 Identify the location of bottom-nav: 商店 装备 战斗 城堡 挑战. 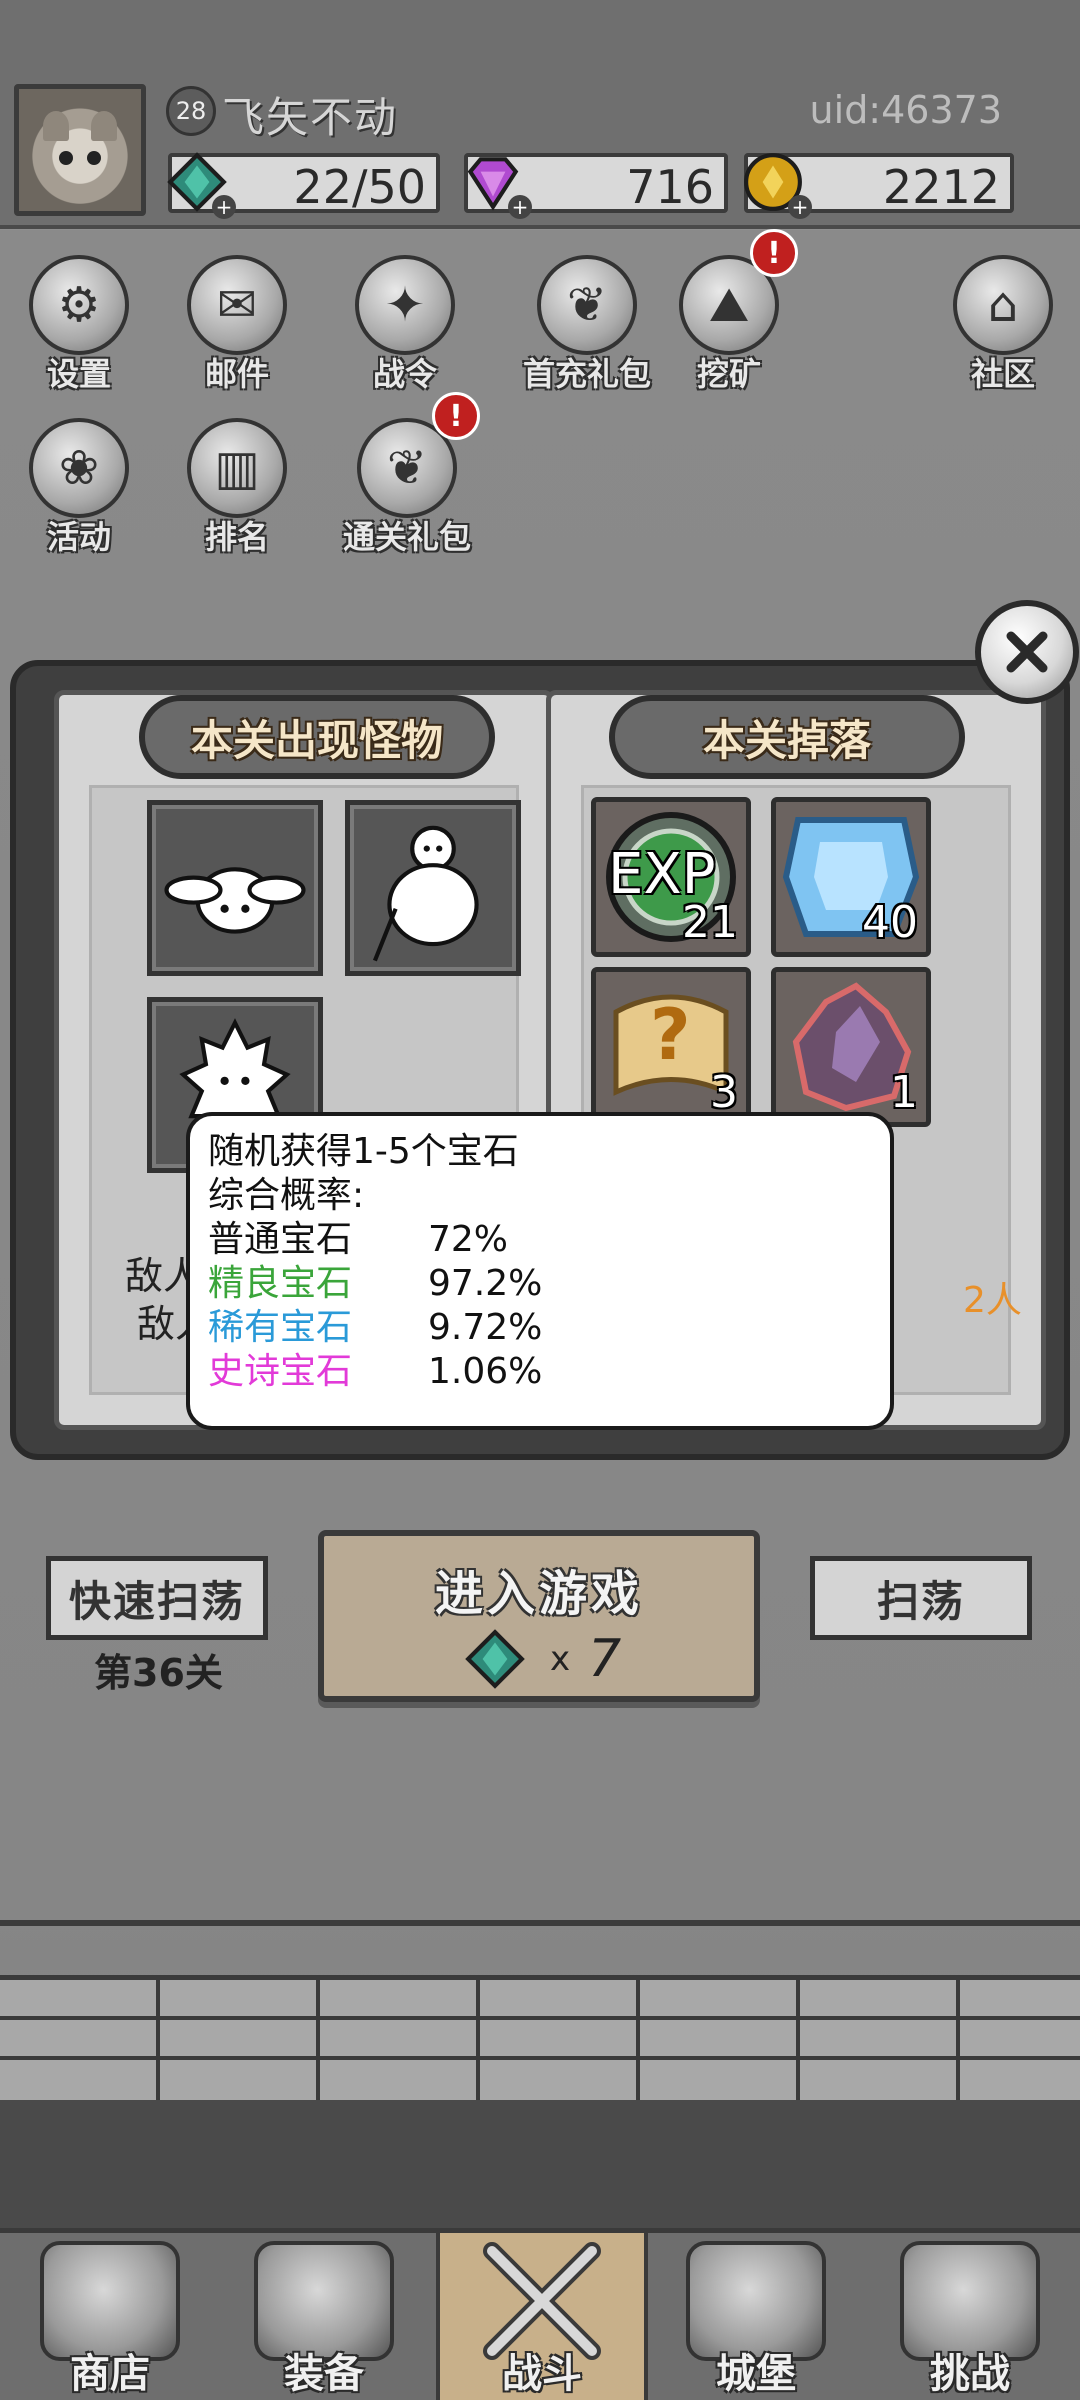
(540, 2314).